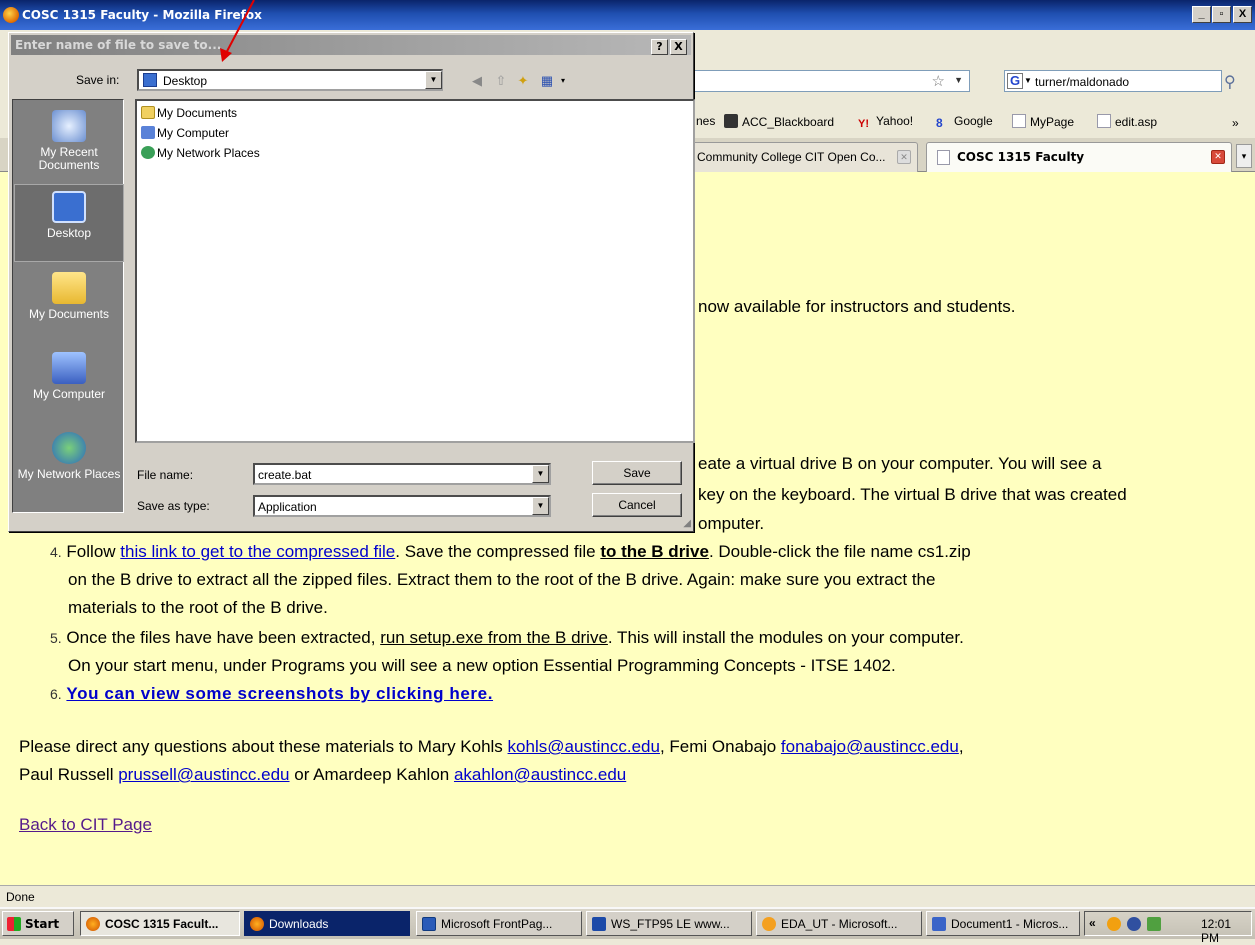 This screenshot has height=945, width=1255. What do you see at coordinates (69, 143) in the screenshot?
I see `place-my-recent-documents: My Recent Documents` at bounding box center [69, 143].